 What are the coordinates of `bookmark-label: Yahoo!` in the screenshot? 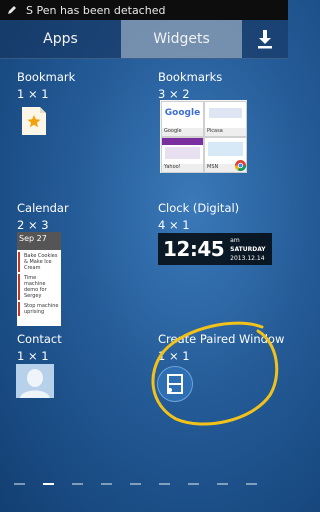 It's located at (182, 168).